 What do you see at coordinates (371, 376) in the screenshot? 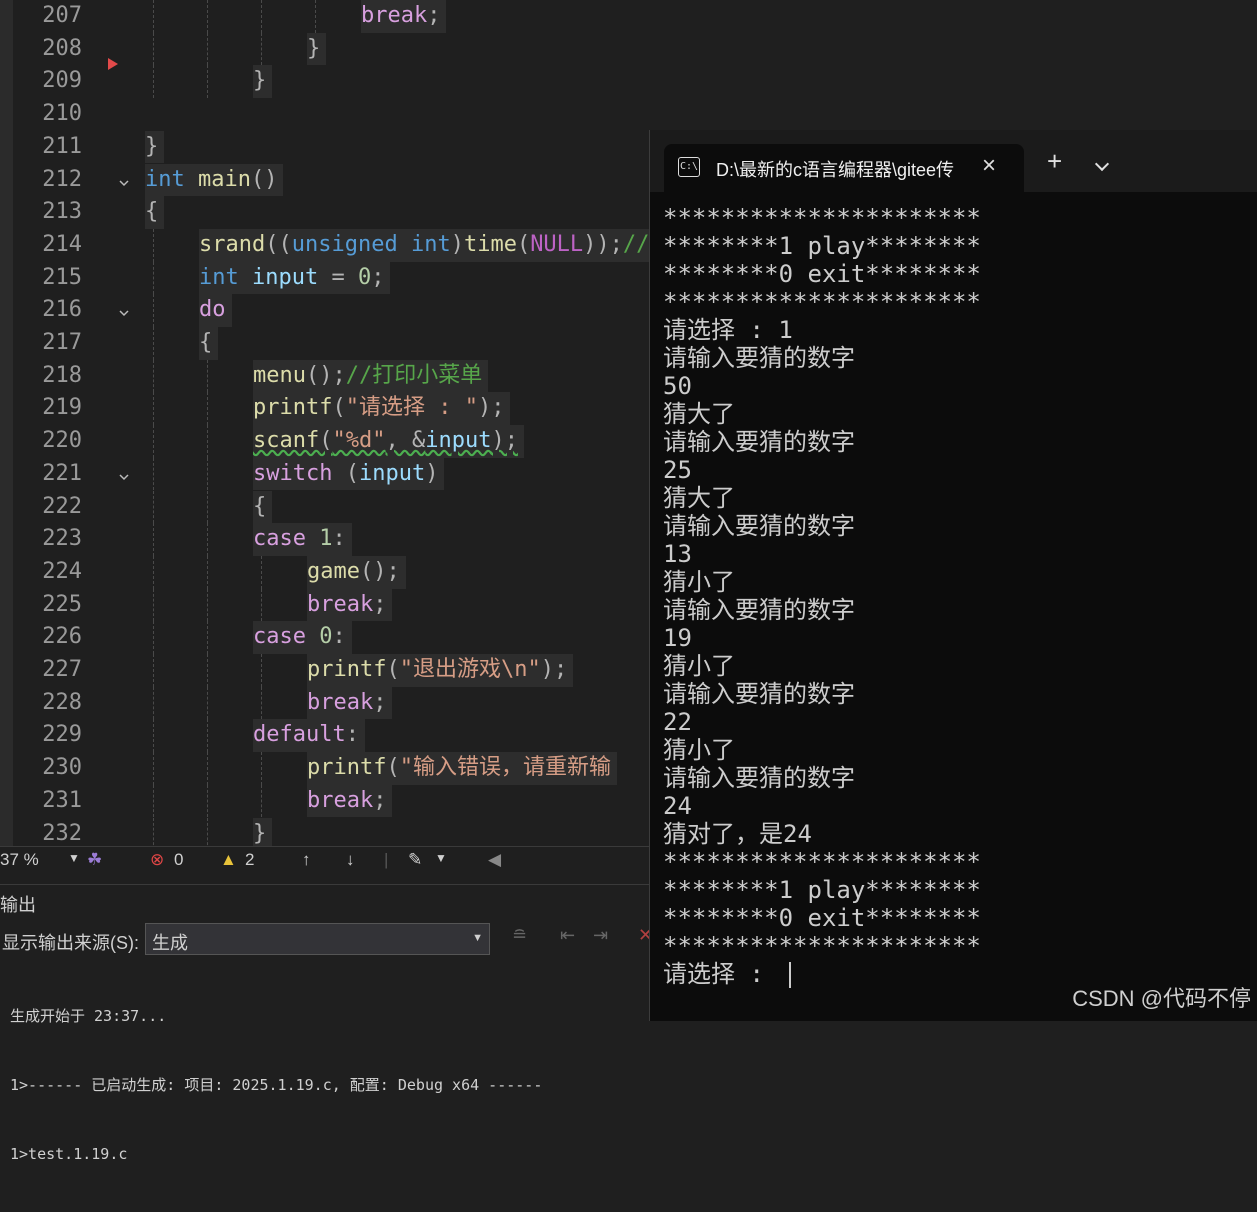
I see `code-text: menu();//打印小菜单` at bounding box center [371, 376].